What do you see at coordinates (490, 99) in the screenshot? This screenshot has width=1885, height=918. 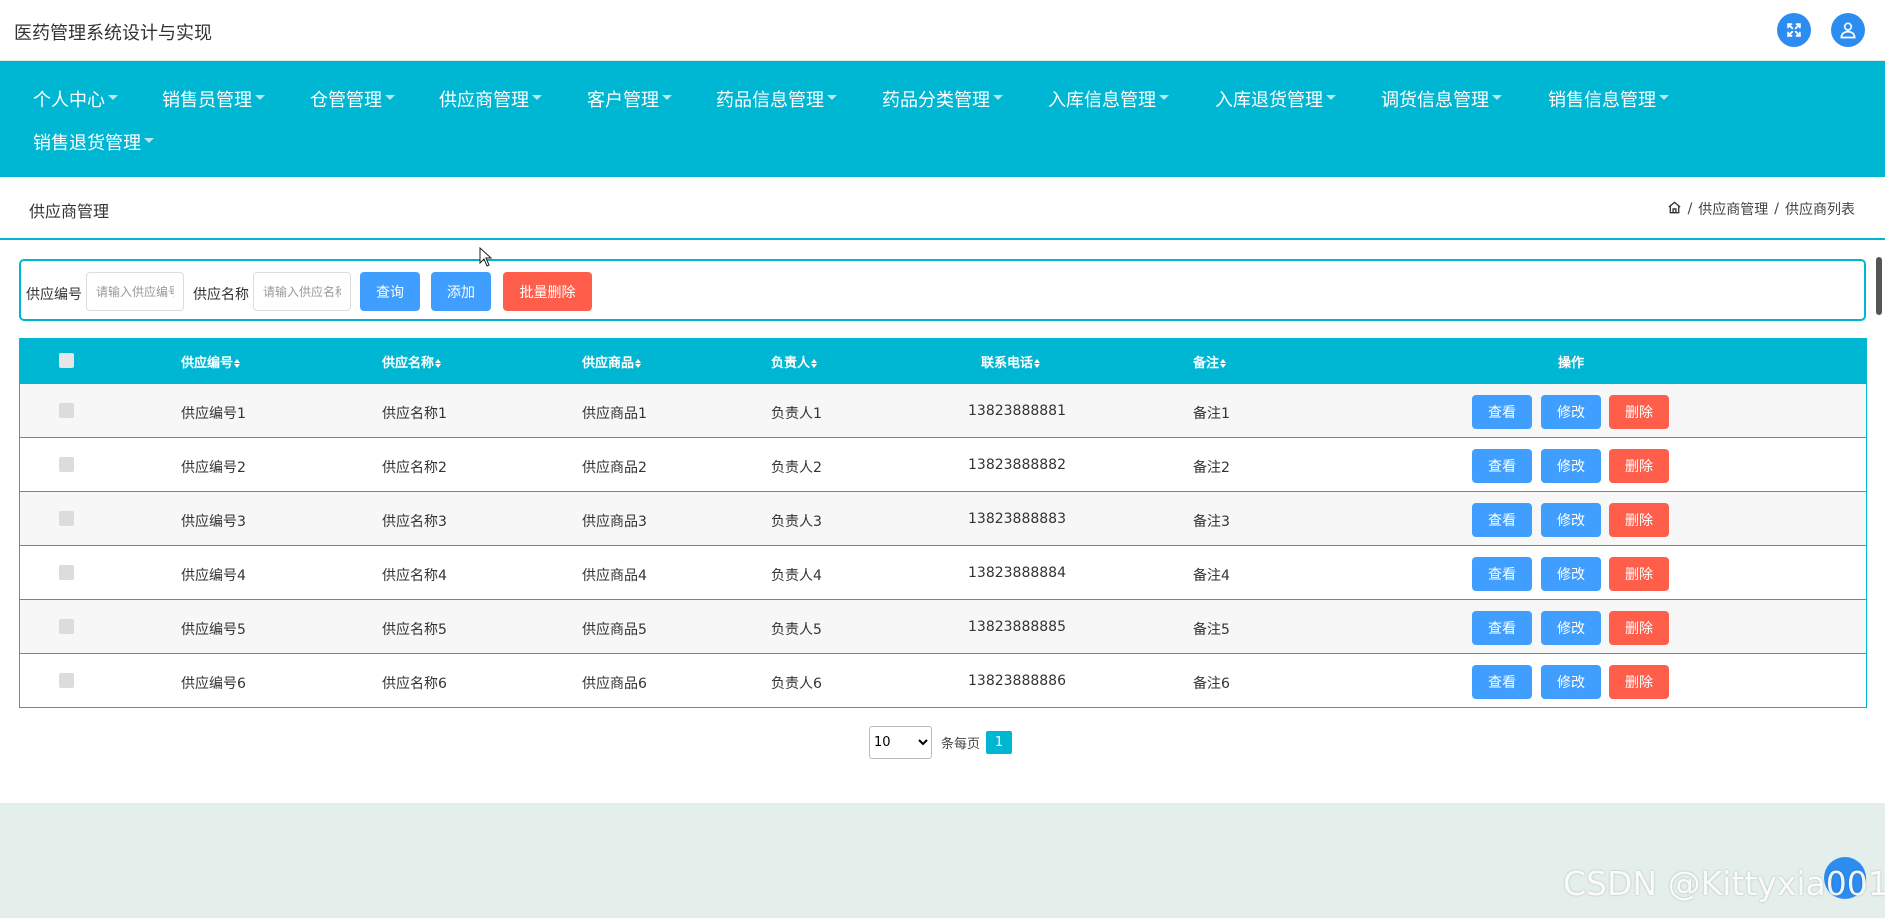 I see `nav-item-supplier: 供应商管理` at bounding box center [490, 99].